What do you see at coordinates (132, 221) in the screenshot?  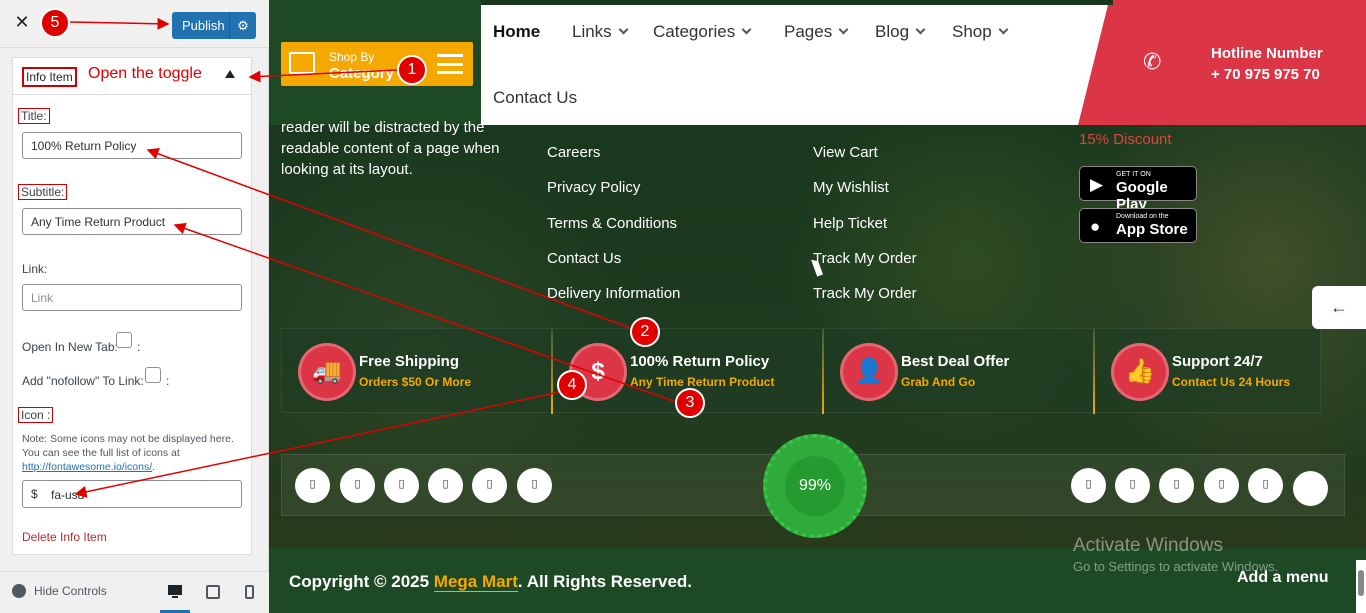 I see `subtitle-input: Any Time Return Product` at bounding box center [132, 221].